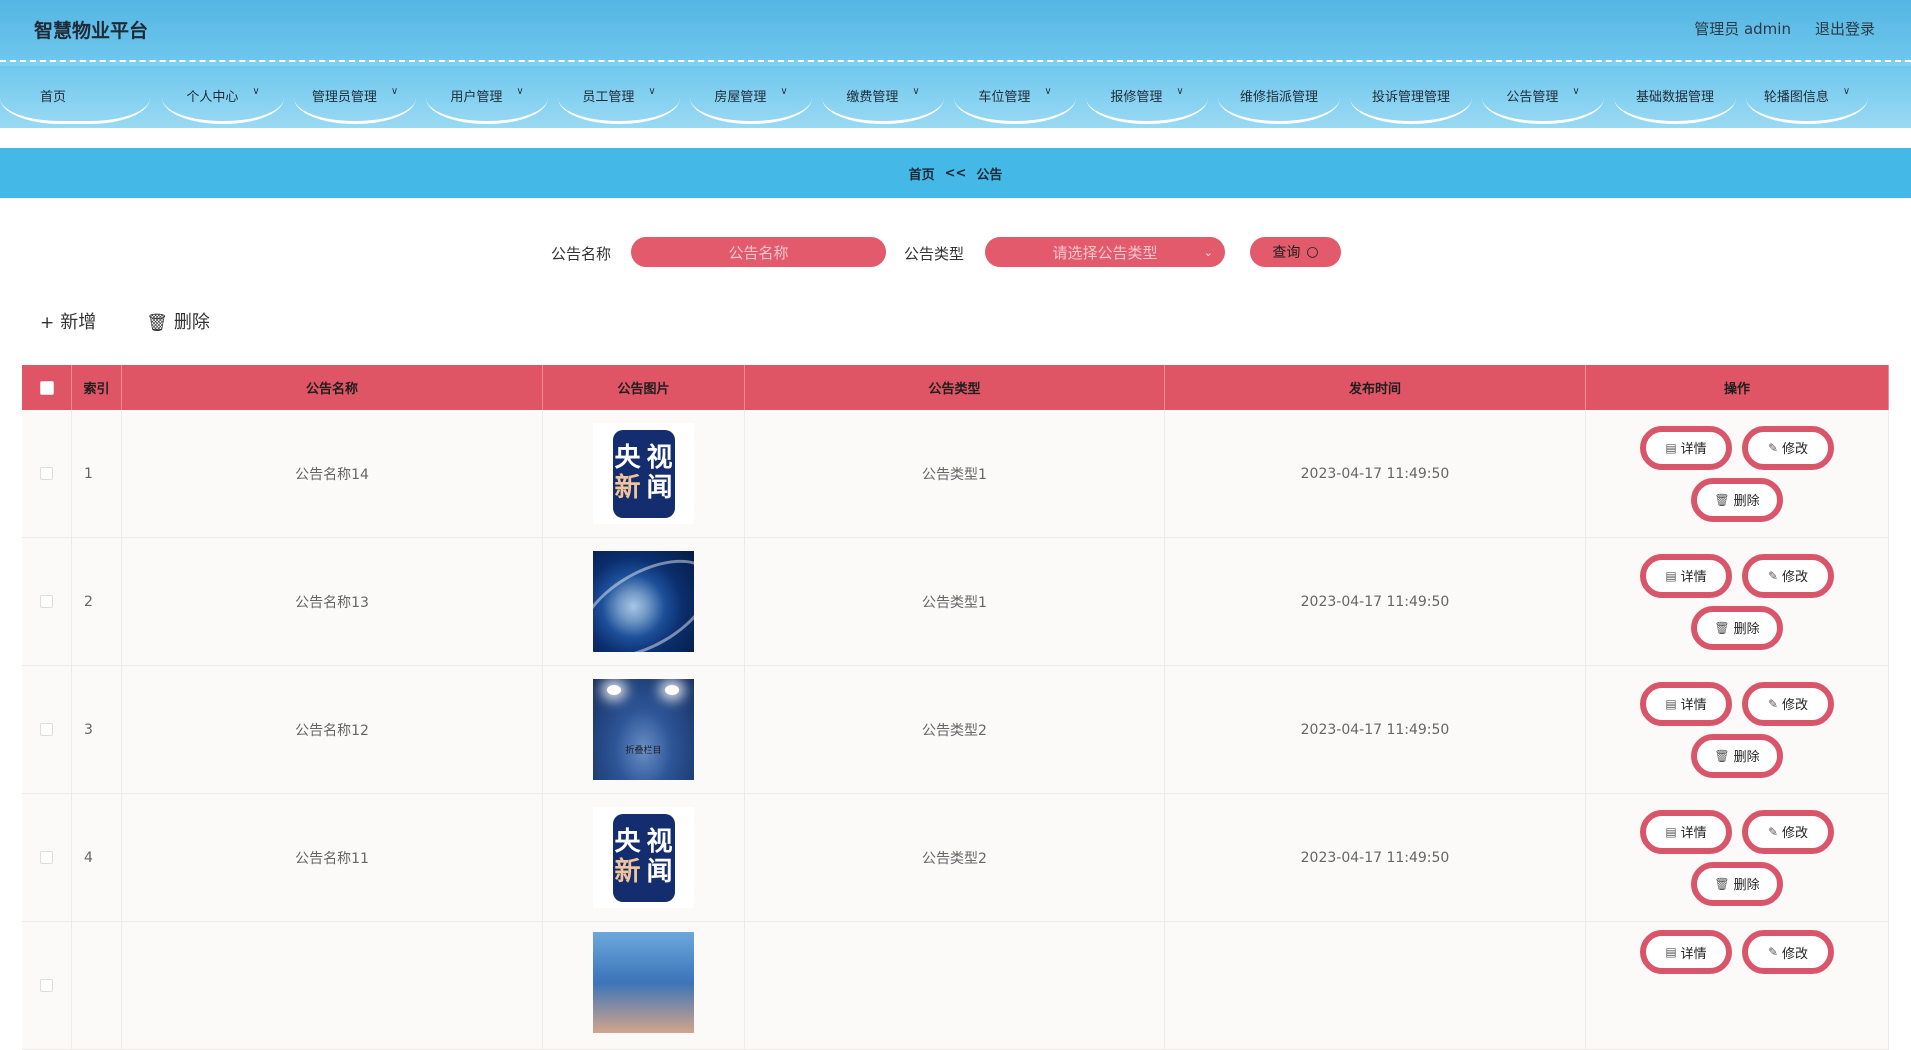  What do you see at coordinates (46, 387) in the screenshot?
I see `select-all-checkbox` at bounding box center [46, 387].